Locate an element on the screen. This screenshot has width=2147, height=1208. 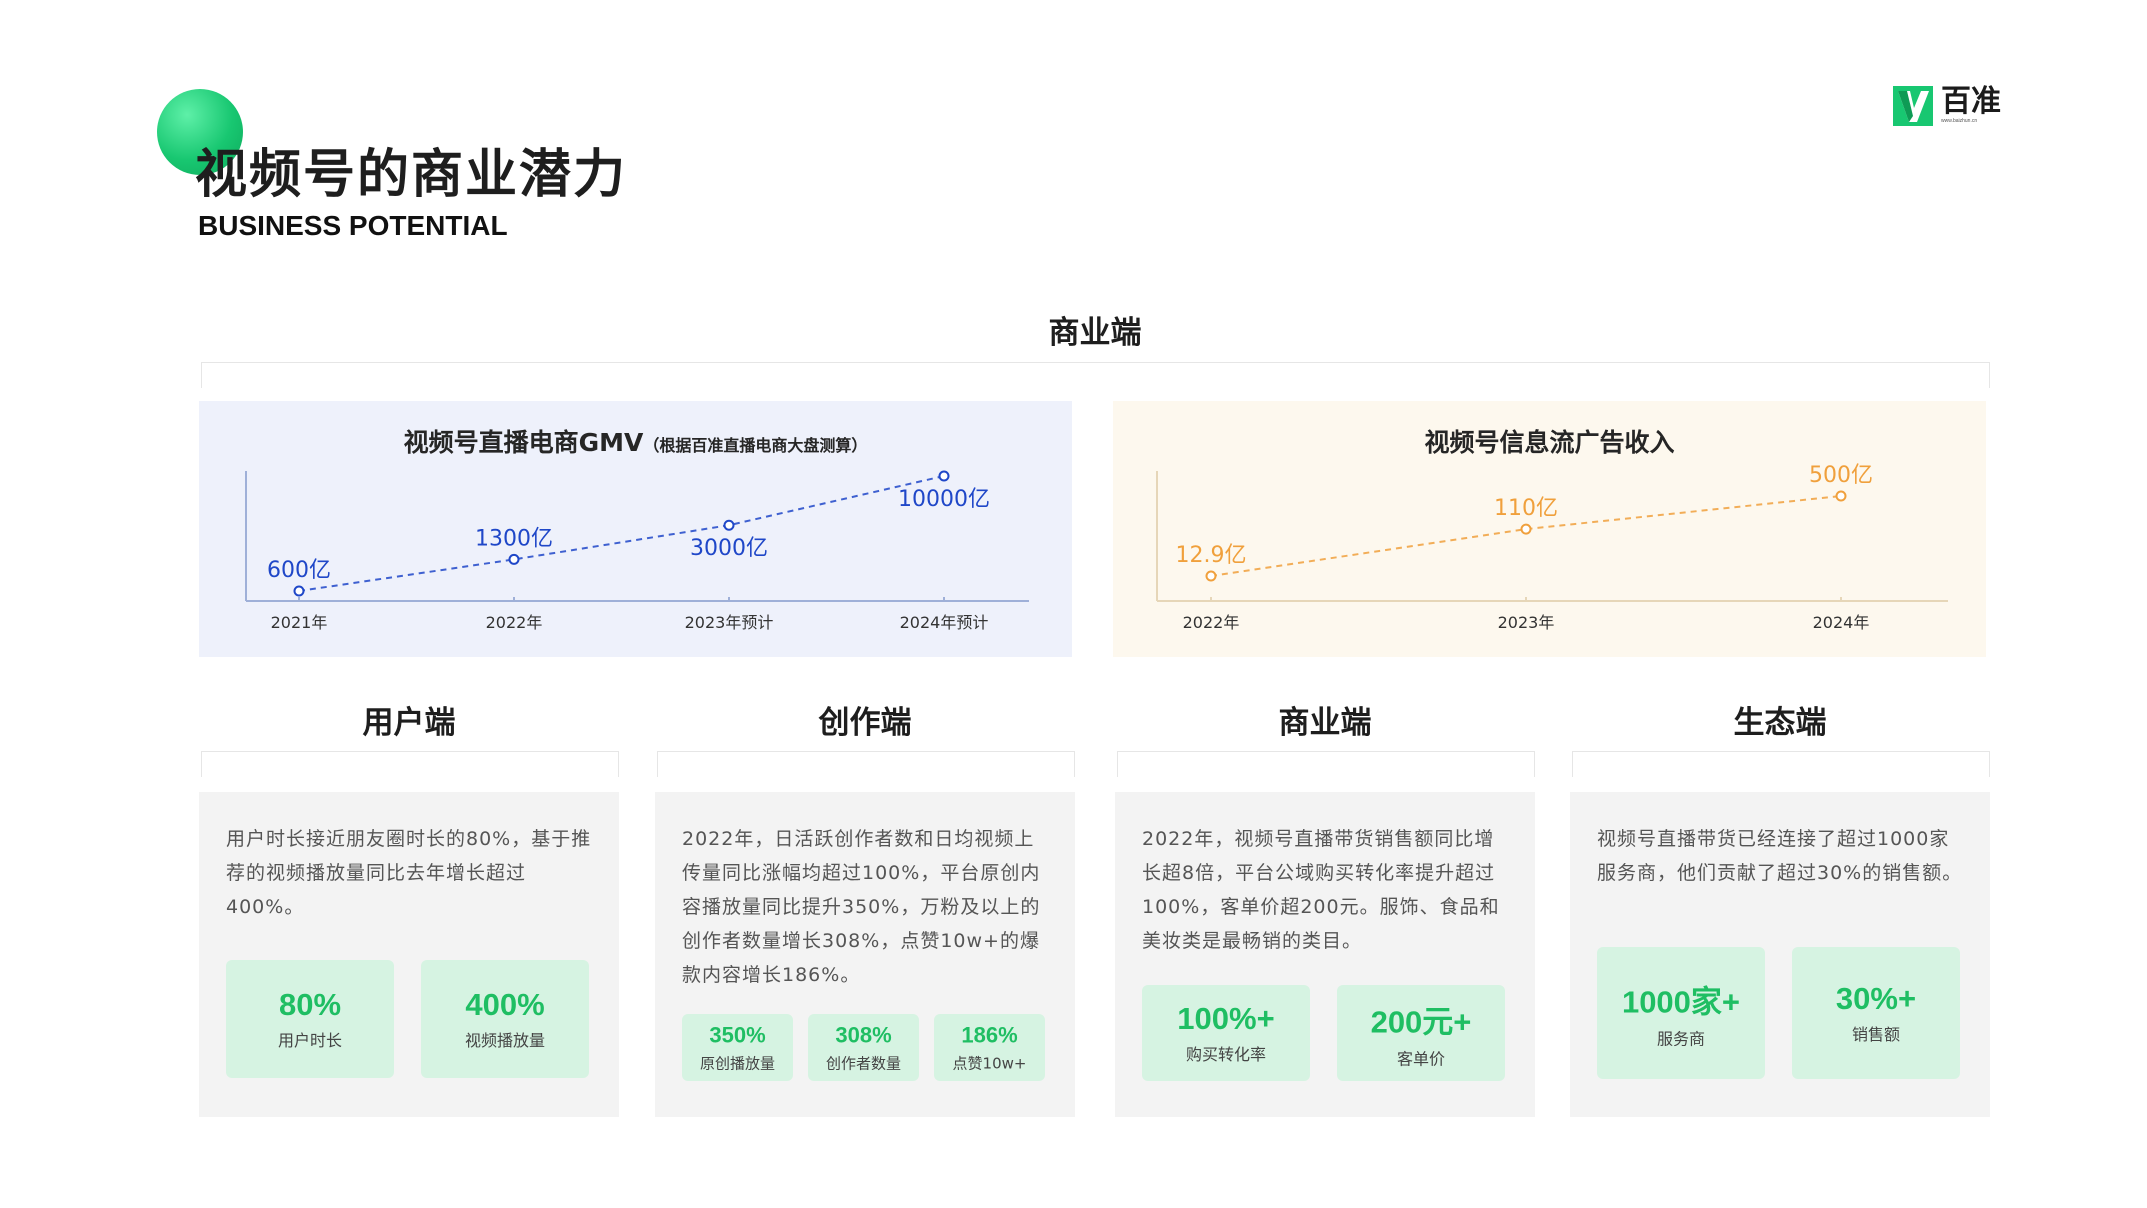
ad-revenue-line-chart: 2022年 2023年 2024年 12.9亿 110亿 500亿 is located at coordinates (1552, 547).